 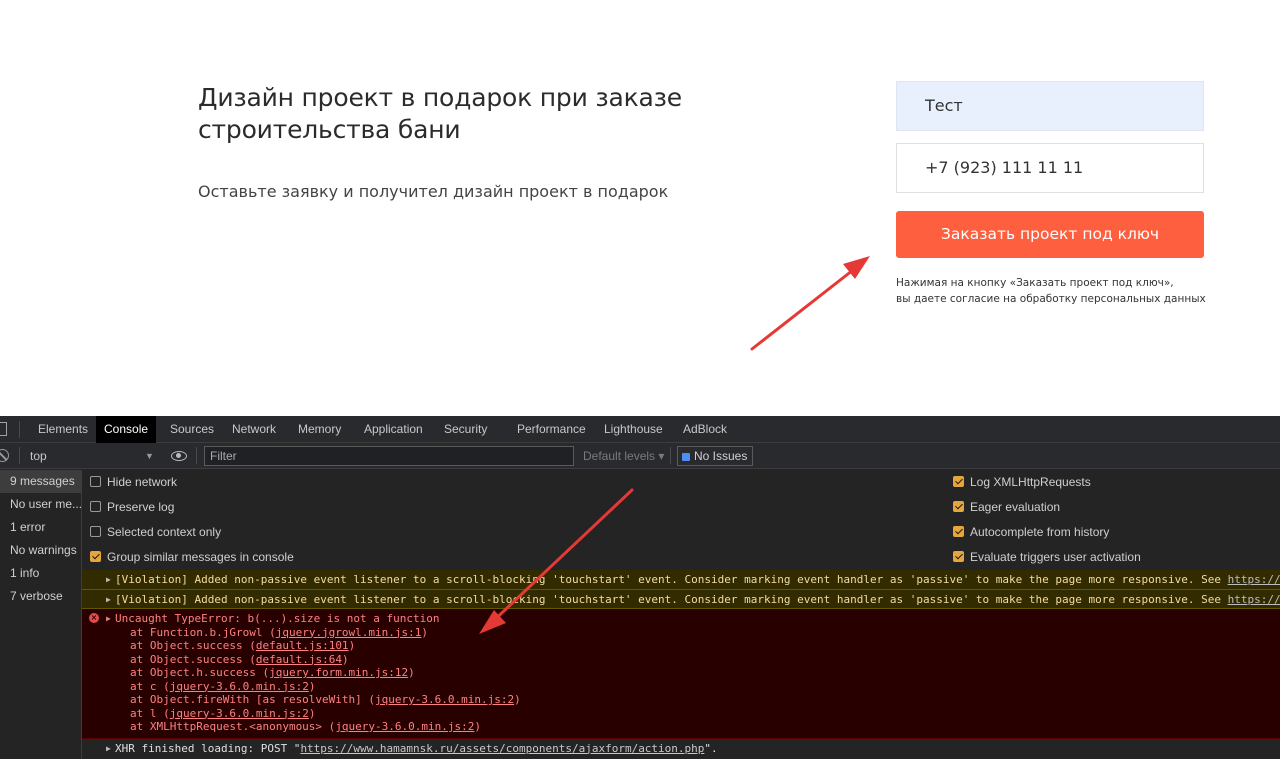 I want to click on option-label: Selected context only, so click(x=164, y=532).